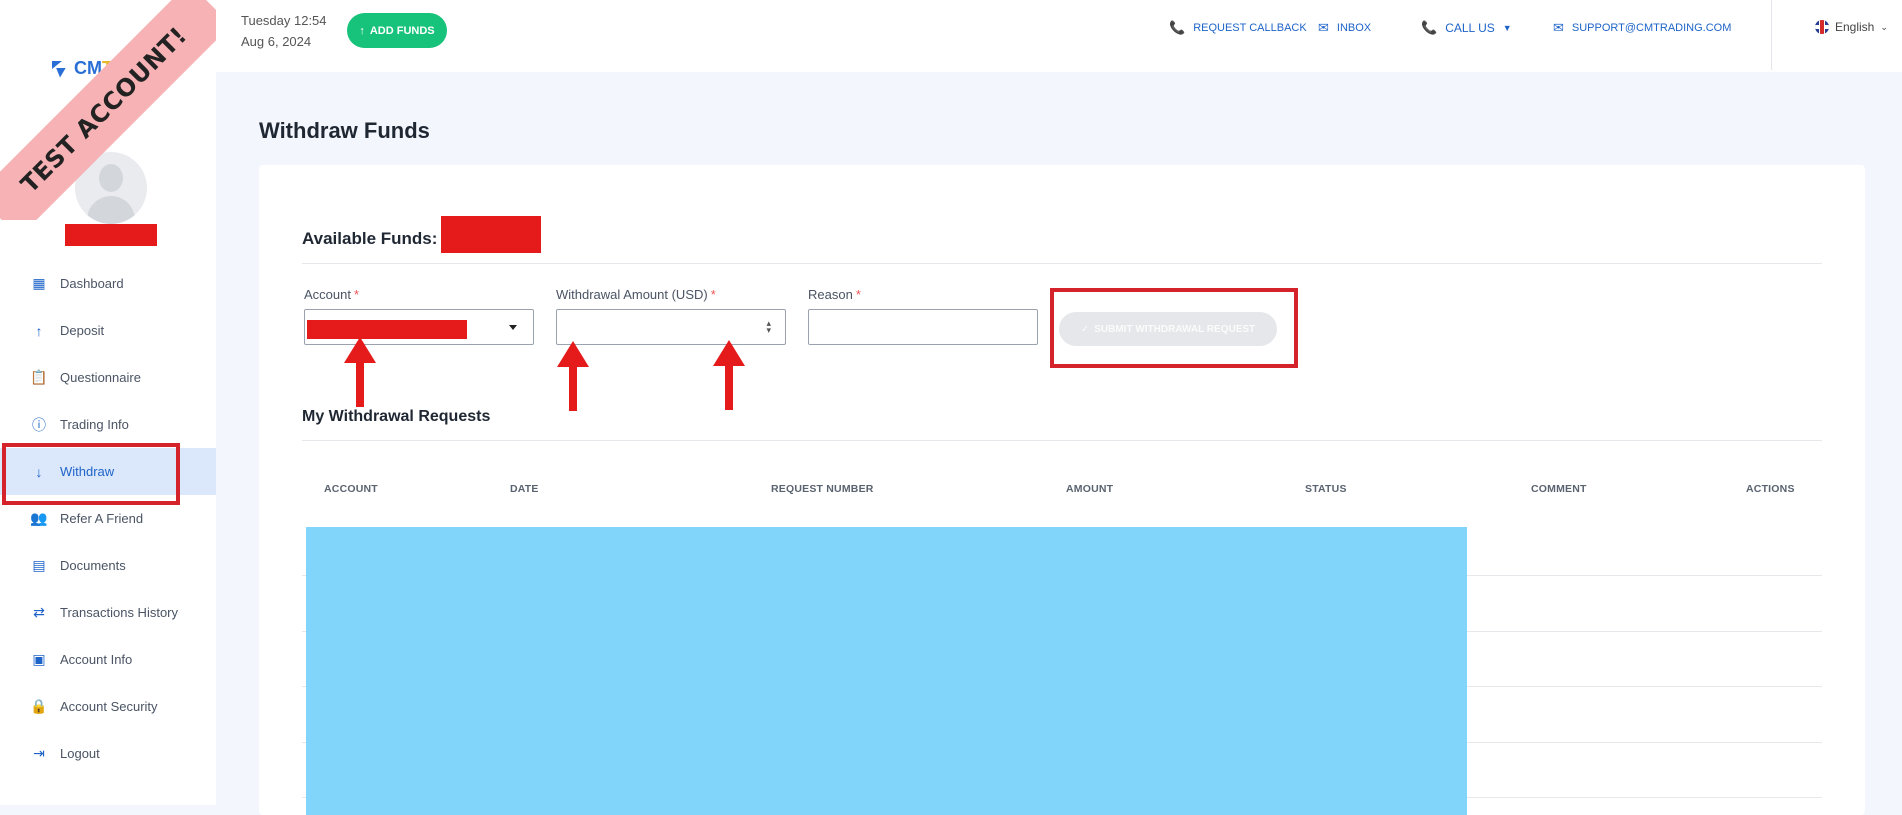  I want to click on sidebar-item-label: Transactions History, so click(119, 612).